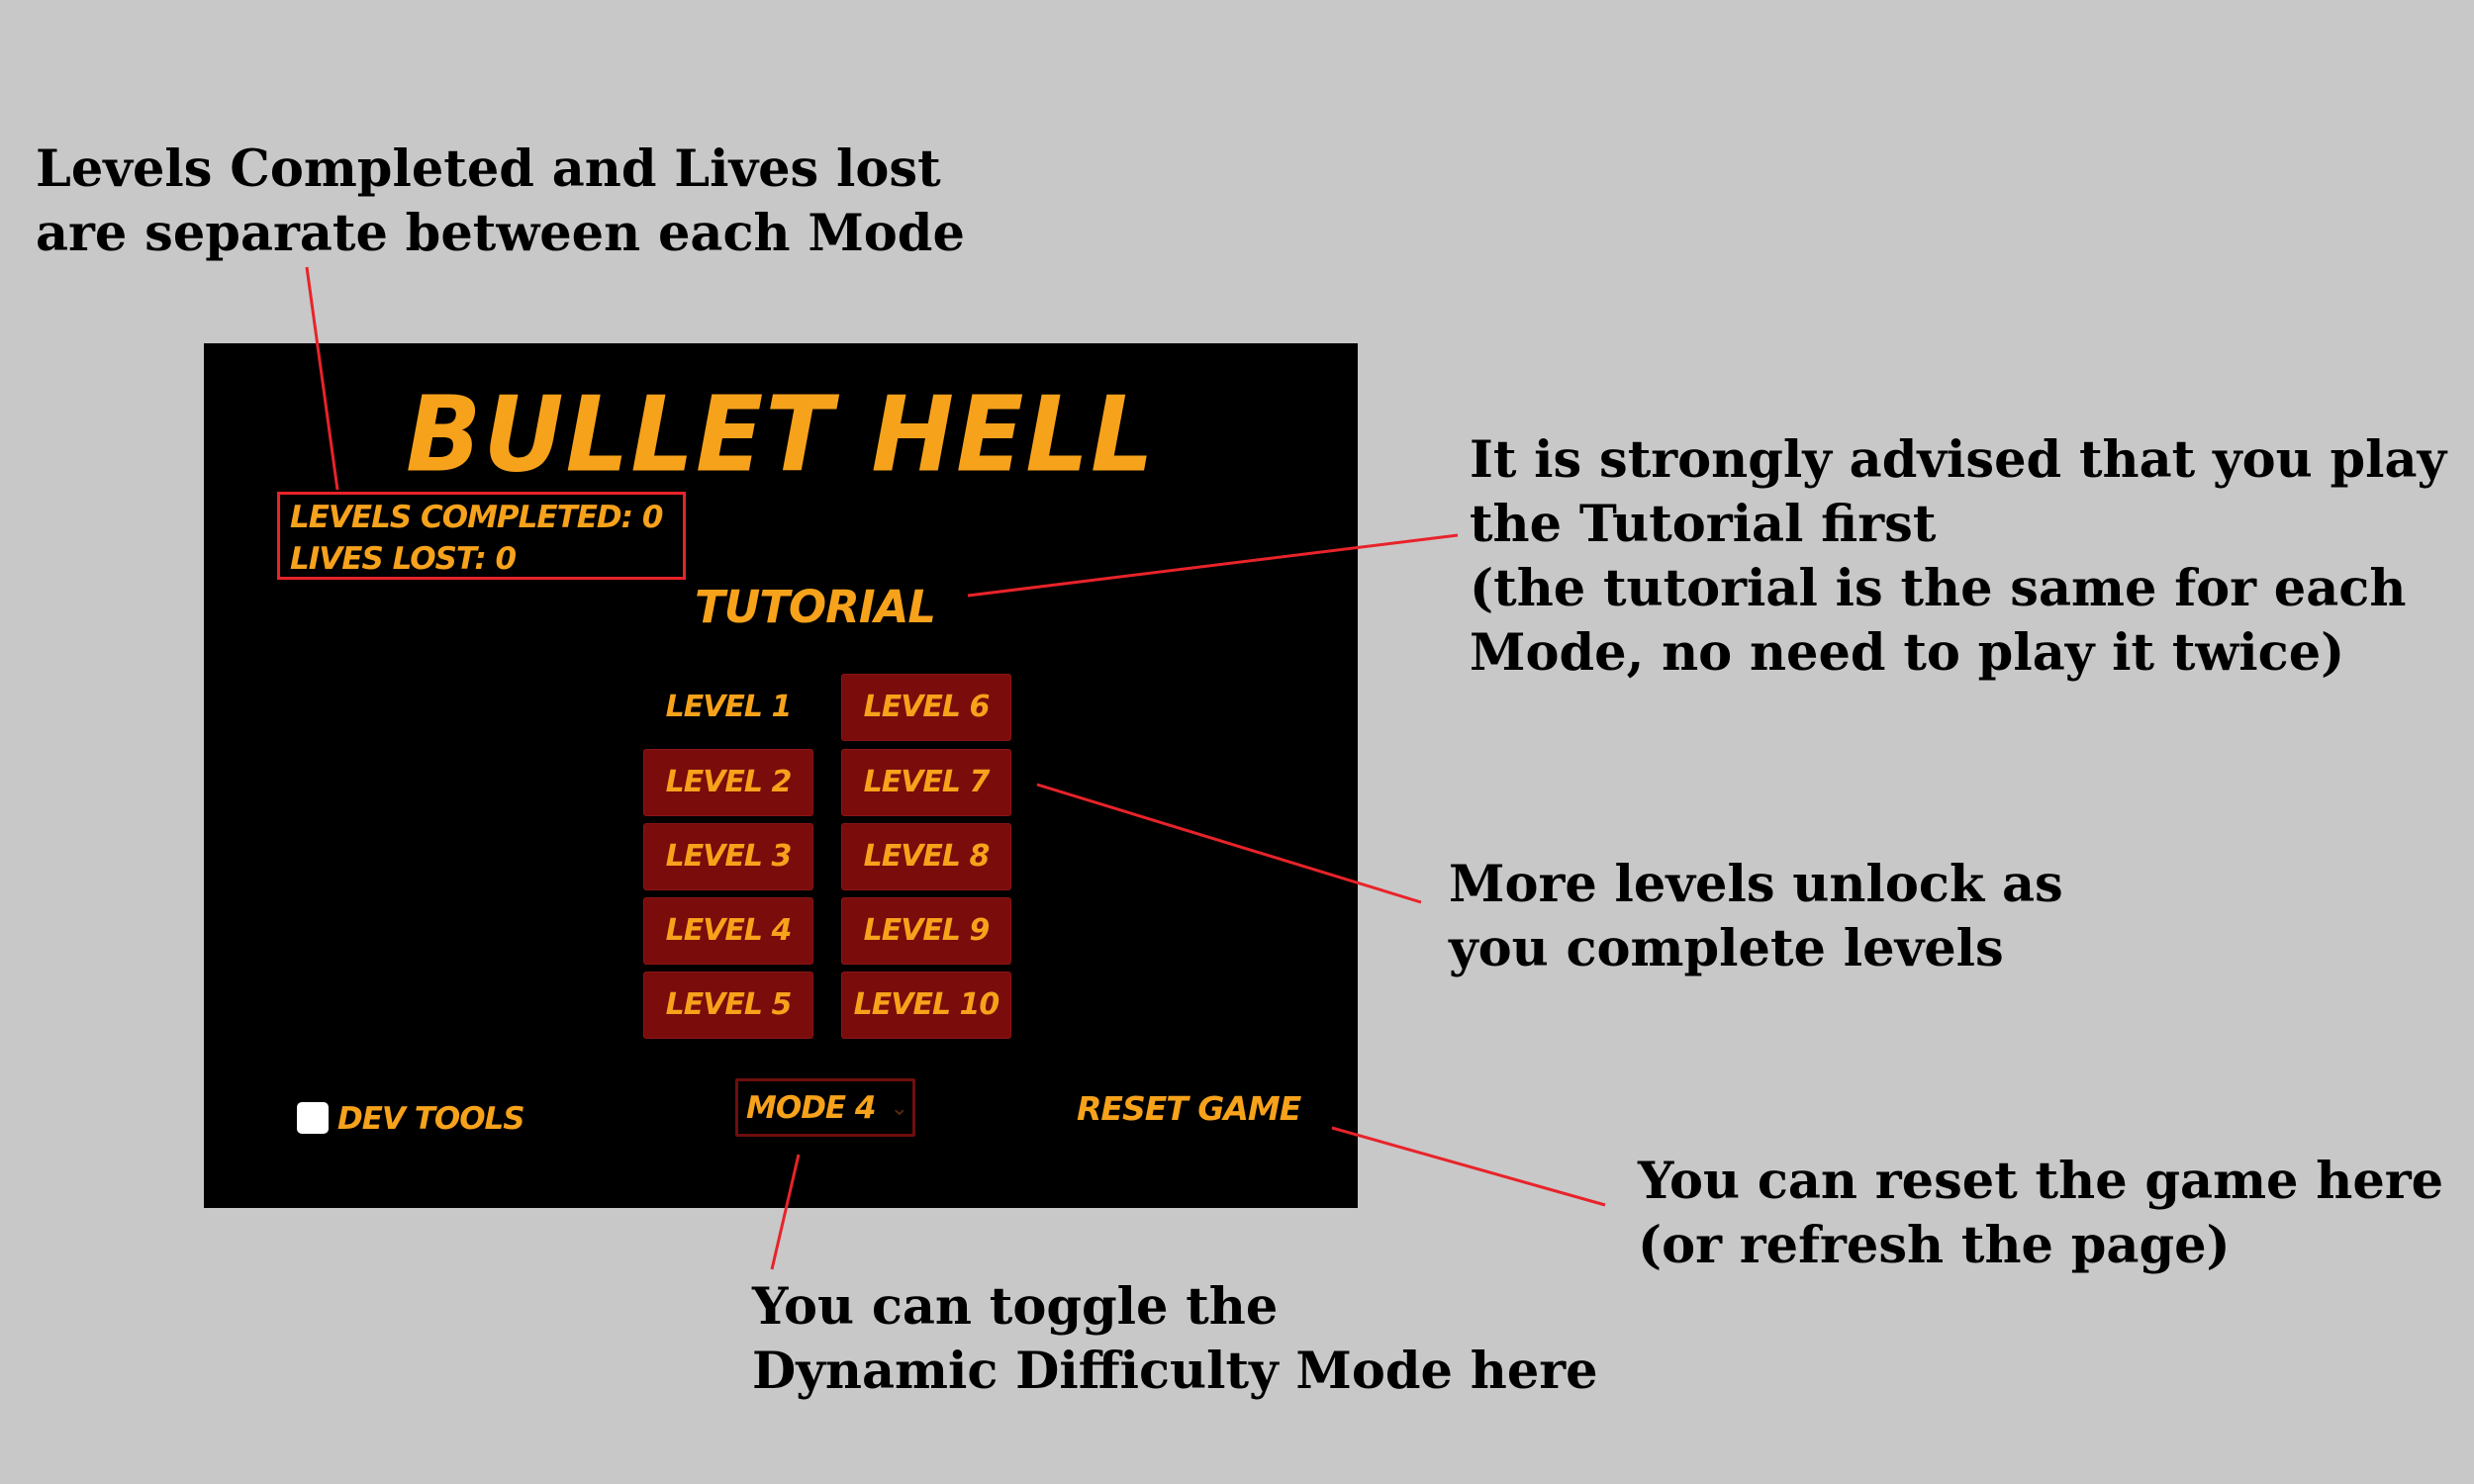  I want to click on level-6-button: LEVEL 6, so click(926, 707).